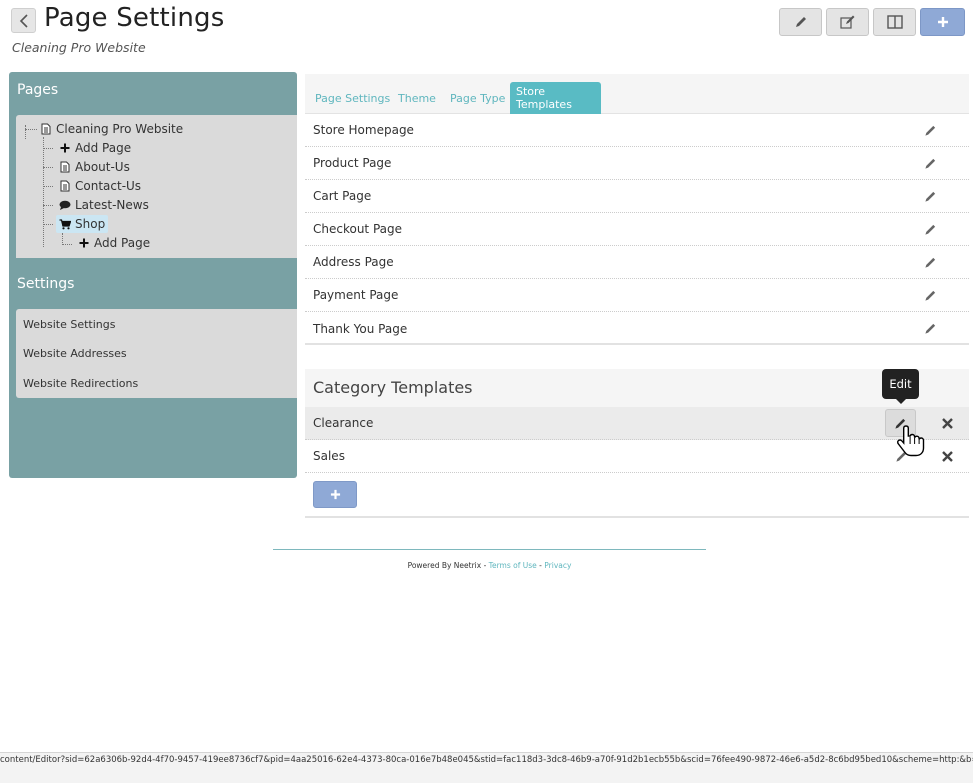 The image size is (973, 783). I want to click on back-button, so click(23, 20).